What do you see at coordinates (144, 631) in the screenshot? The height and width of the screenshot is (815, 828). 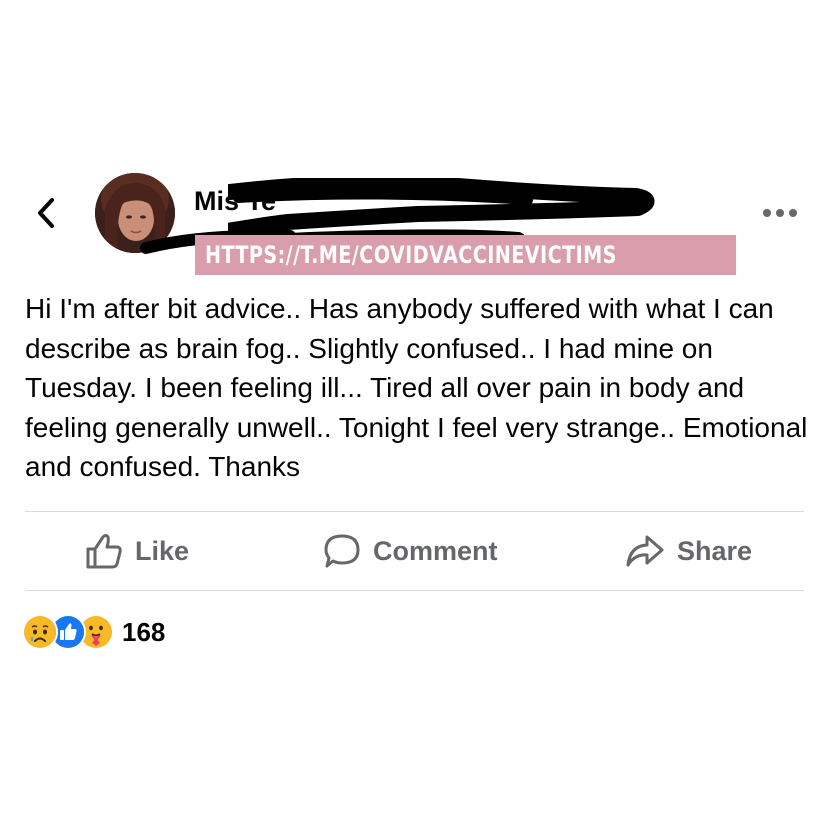 I see `reaction-count: 168` at bounding box center [144, 631].